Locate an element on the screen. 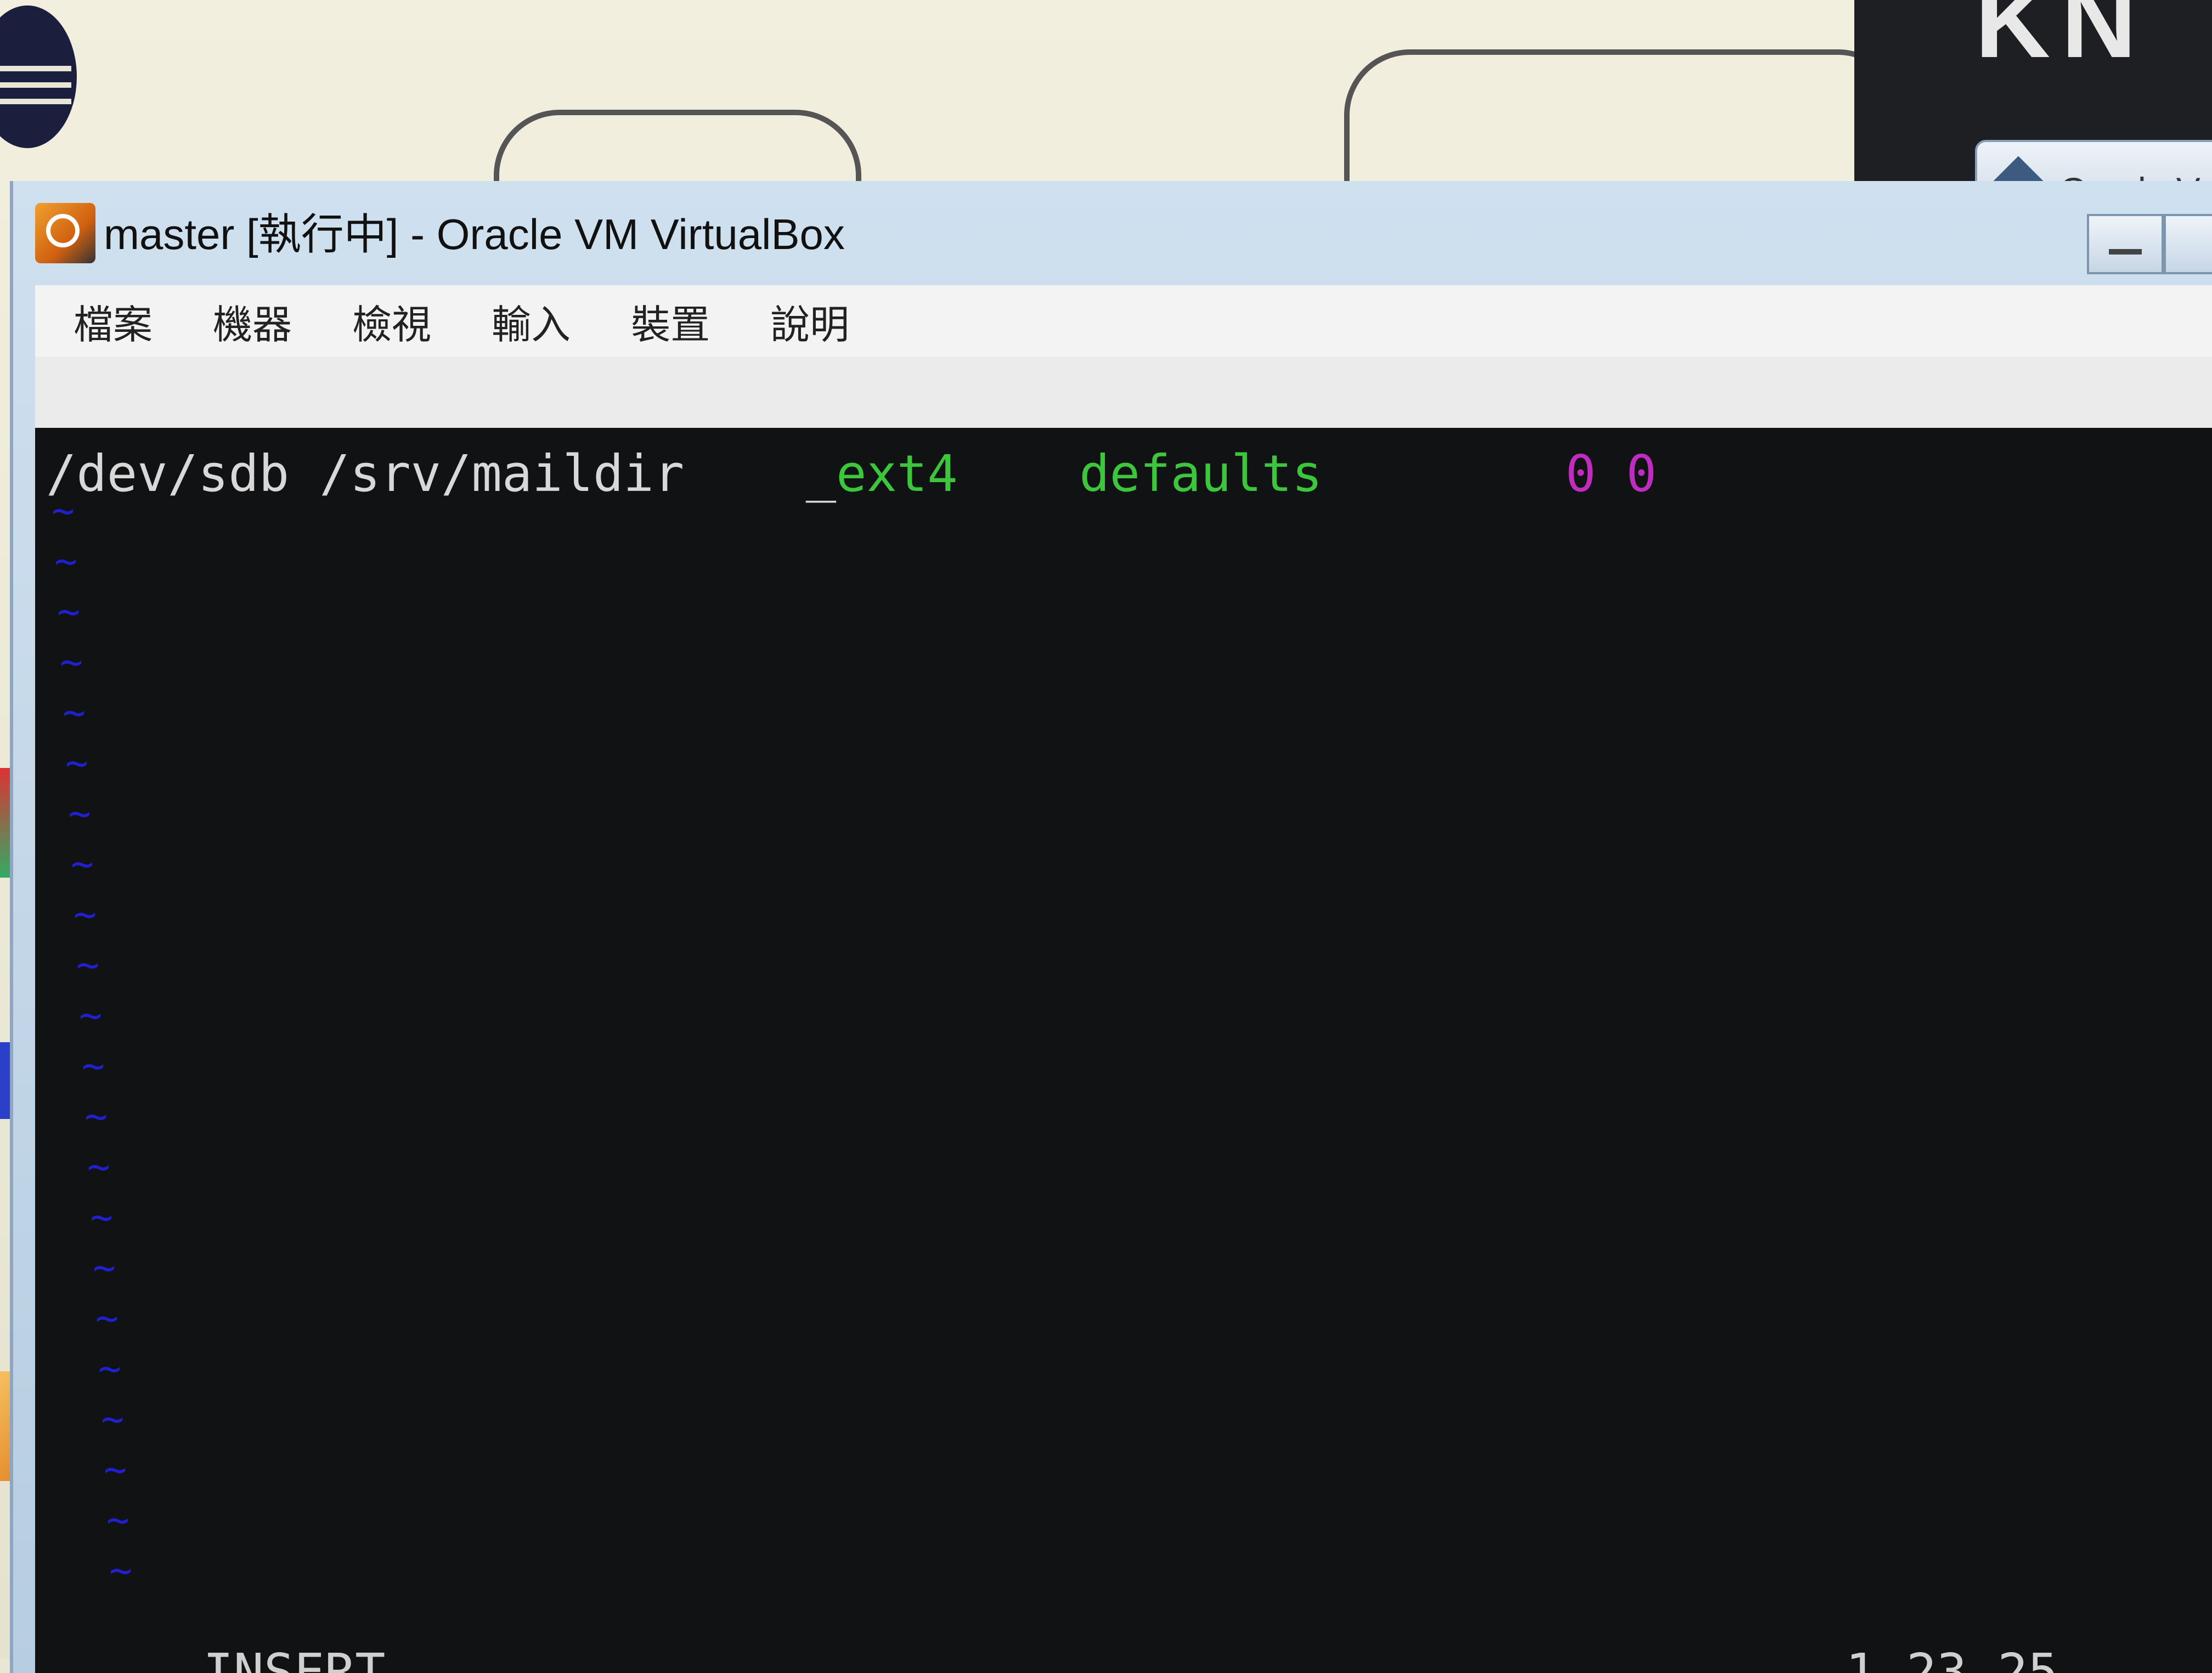 This screenshot has width=2212, height=1673. menu-view: 檢視 is located at coordinates (392, 321).